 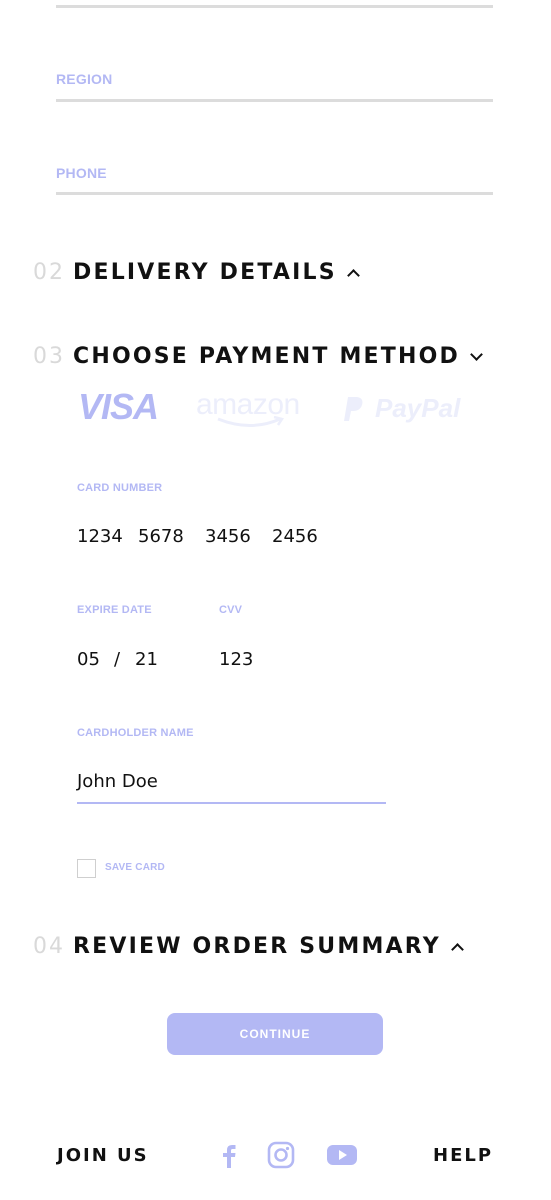 What do you see at coordinates (146, 659) in the screenshot?
I see `expire-year: 21` at bounding box center [146, 659].